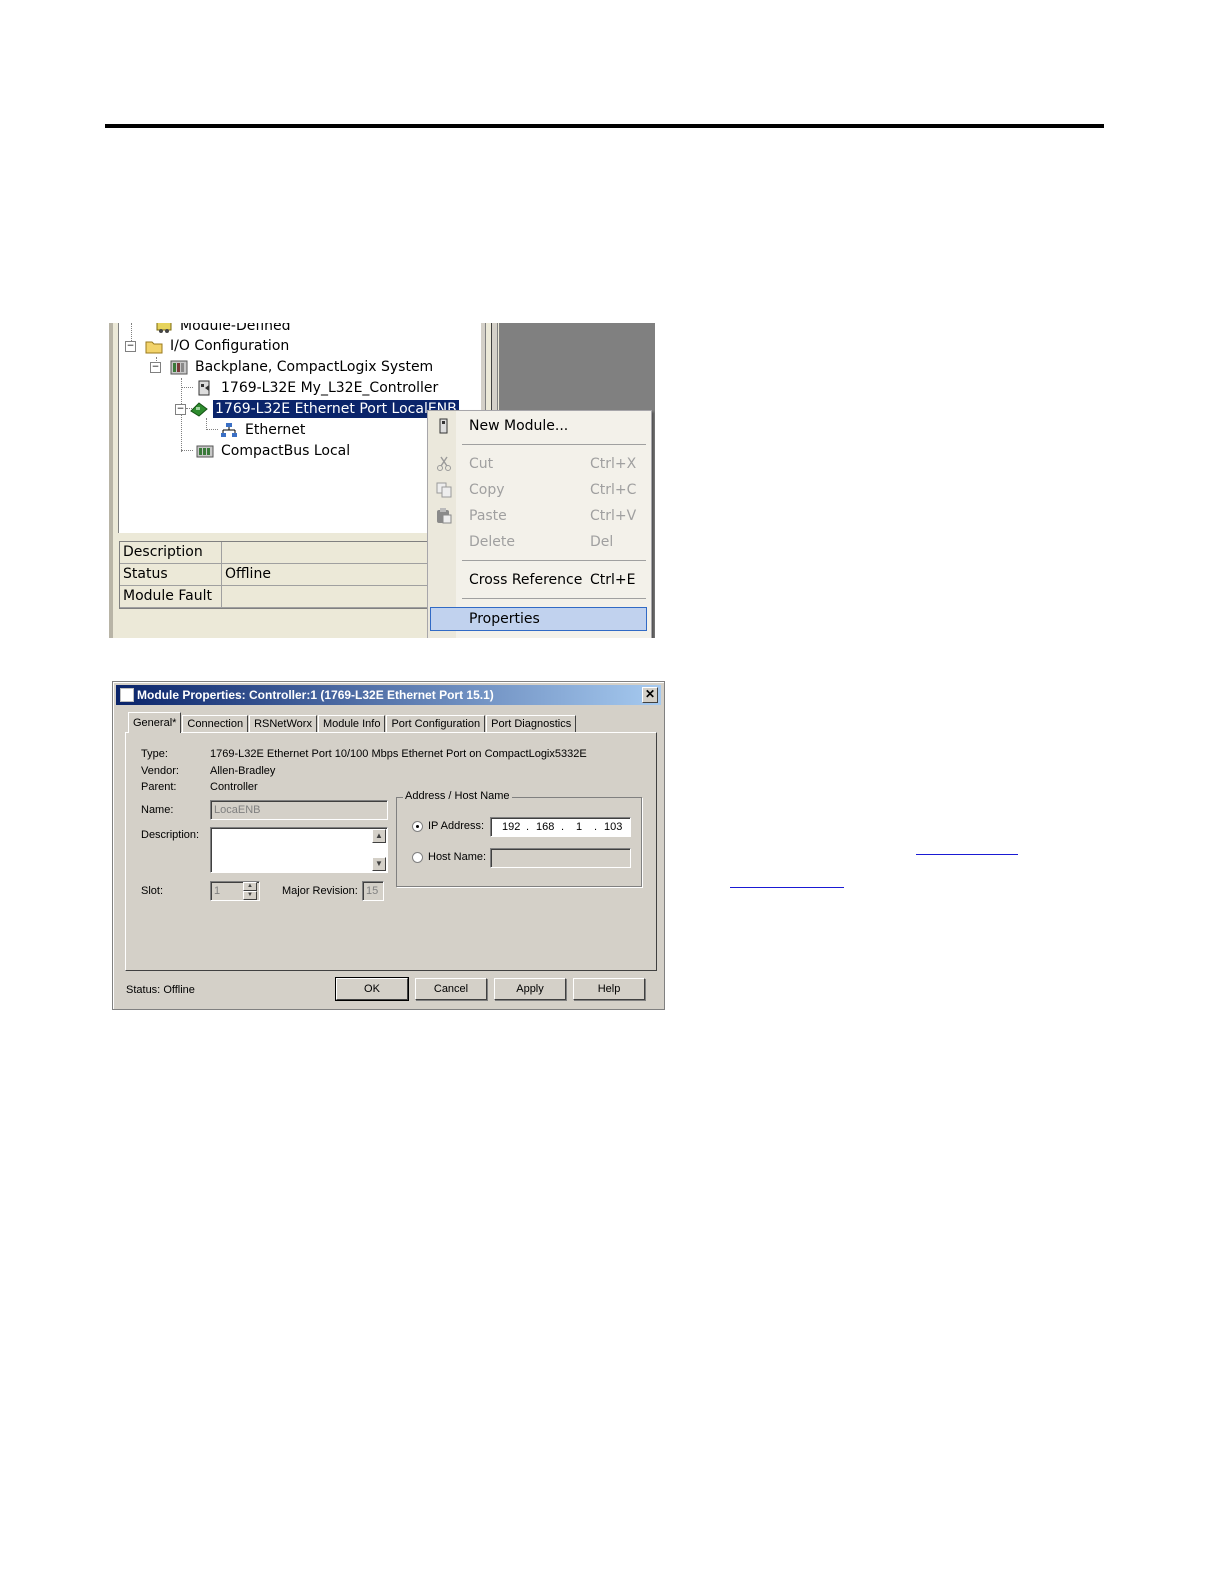  Describe the element at coordinates (511, 827) in the screenshot. I see `ip-octet: 192` at that location.